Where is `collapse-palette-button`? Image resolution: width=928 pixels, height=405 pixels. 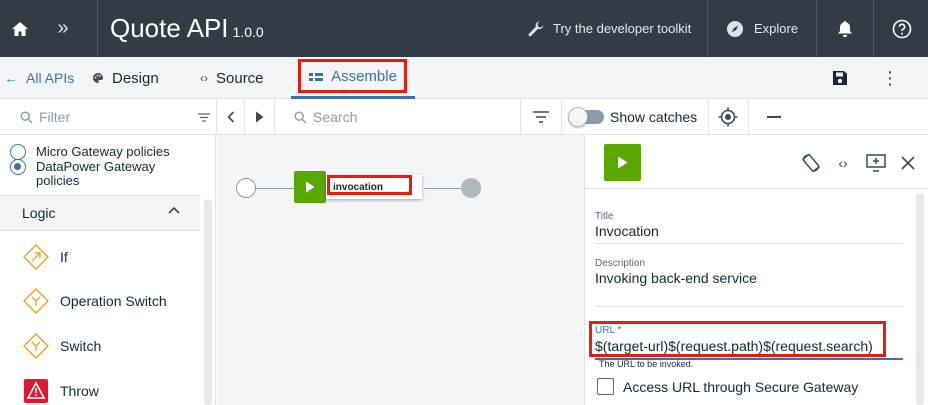 collapse-palette-button is located at coordinates (231, 117).